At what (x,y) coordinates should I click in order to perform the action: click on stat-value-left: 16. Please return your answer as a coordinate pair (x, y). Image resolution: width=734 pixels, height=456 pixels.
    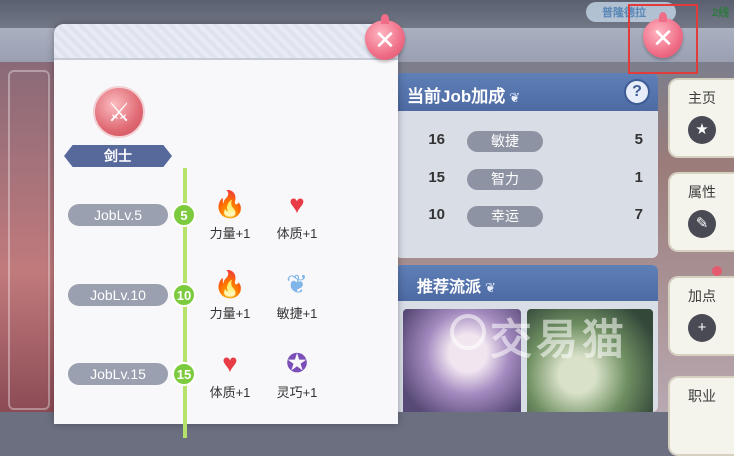
    Looking at the image, I should click on (436, 139).